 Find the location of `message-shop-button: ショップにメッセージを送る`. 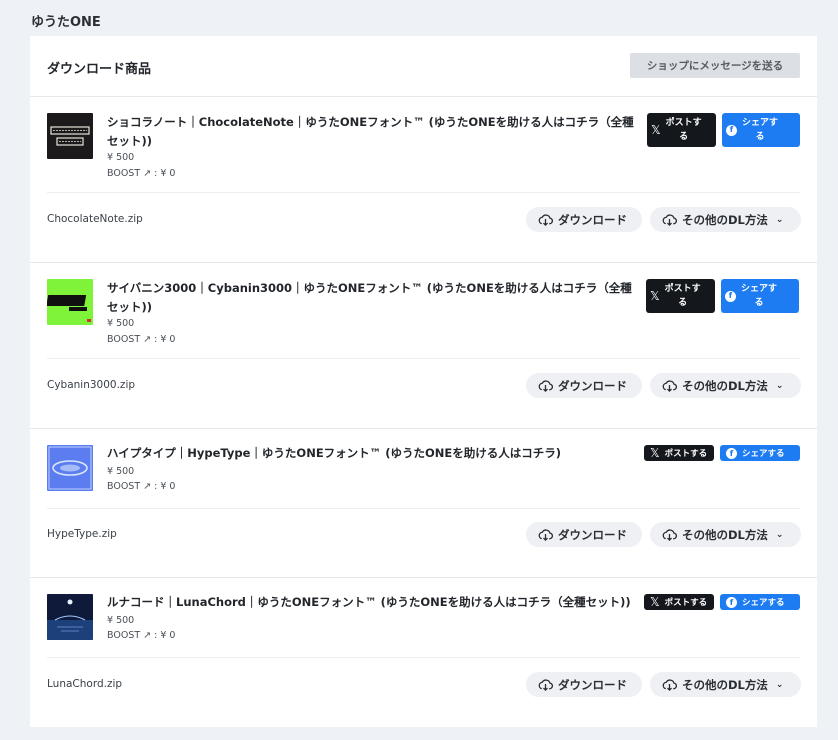

message-shop-button: ショップにメッセージを送る is located at coordinates (715, 65).